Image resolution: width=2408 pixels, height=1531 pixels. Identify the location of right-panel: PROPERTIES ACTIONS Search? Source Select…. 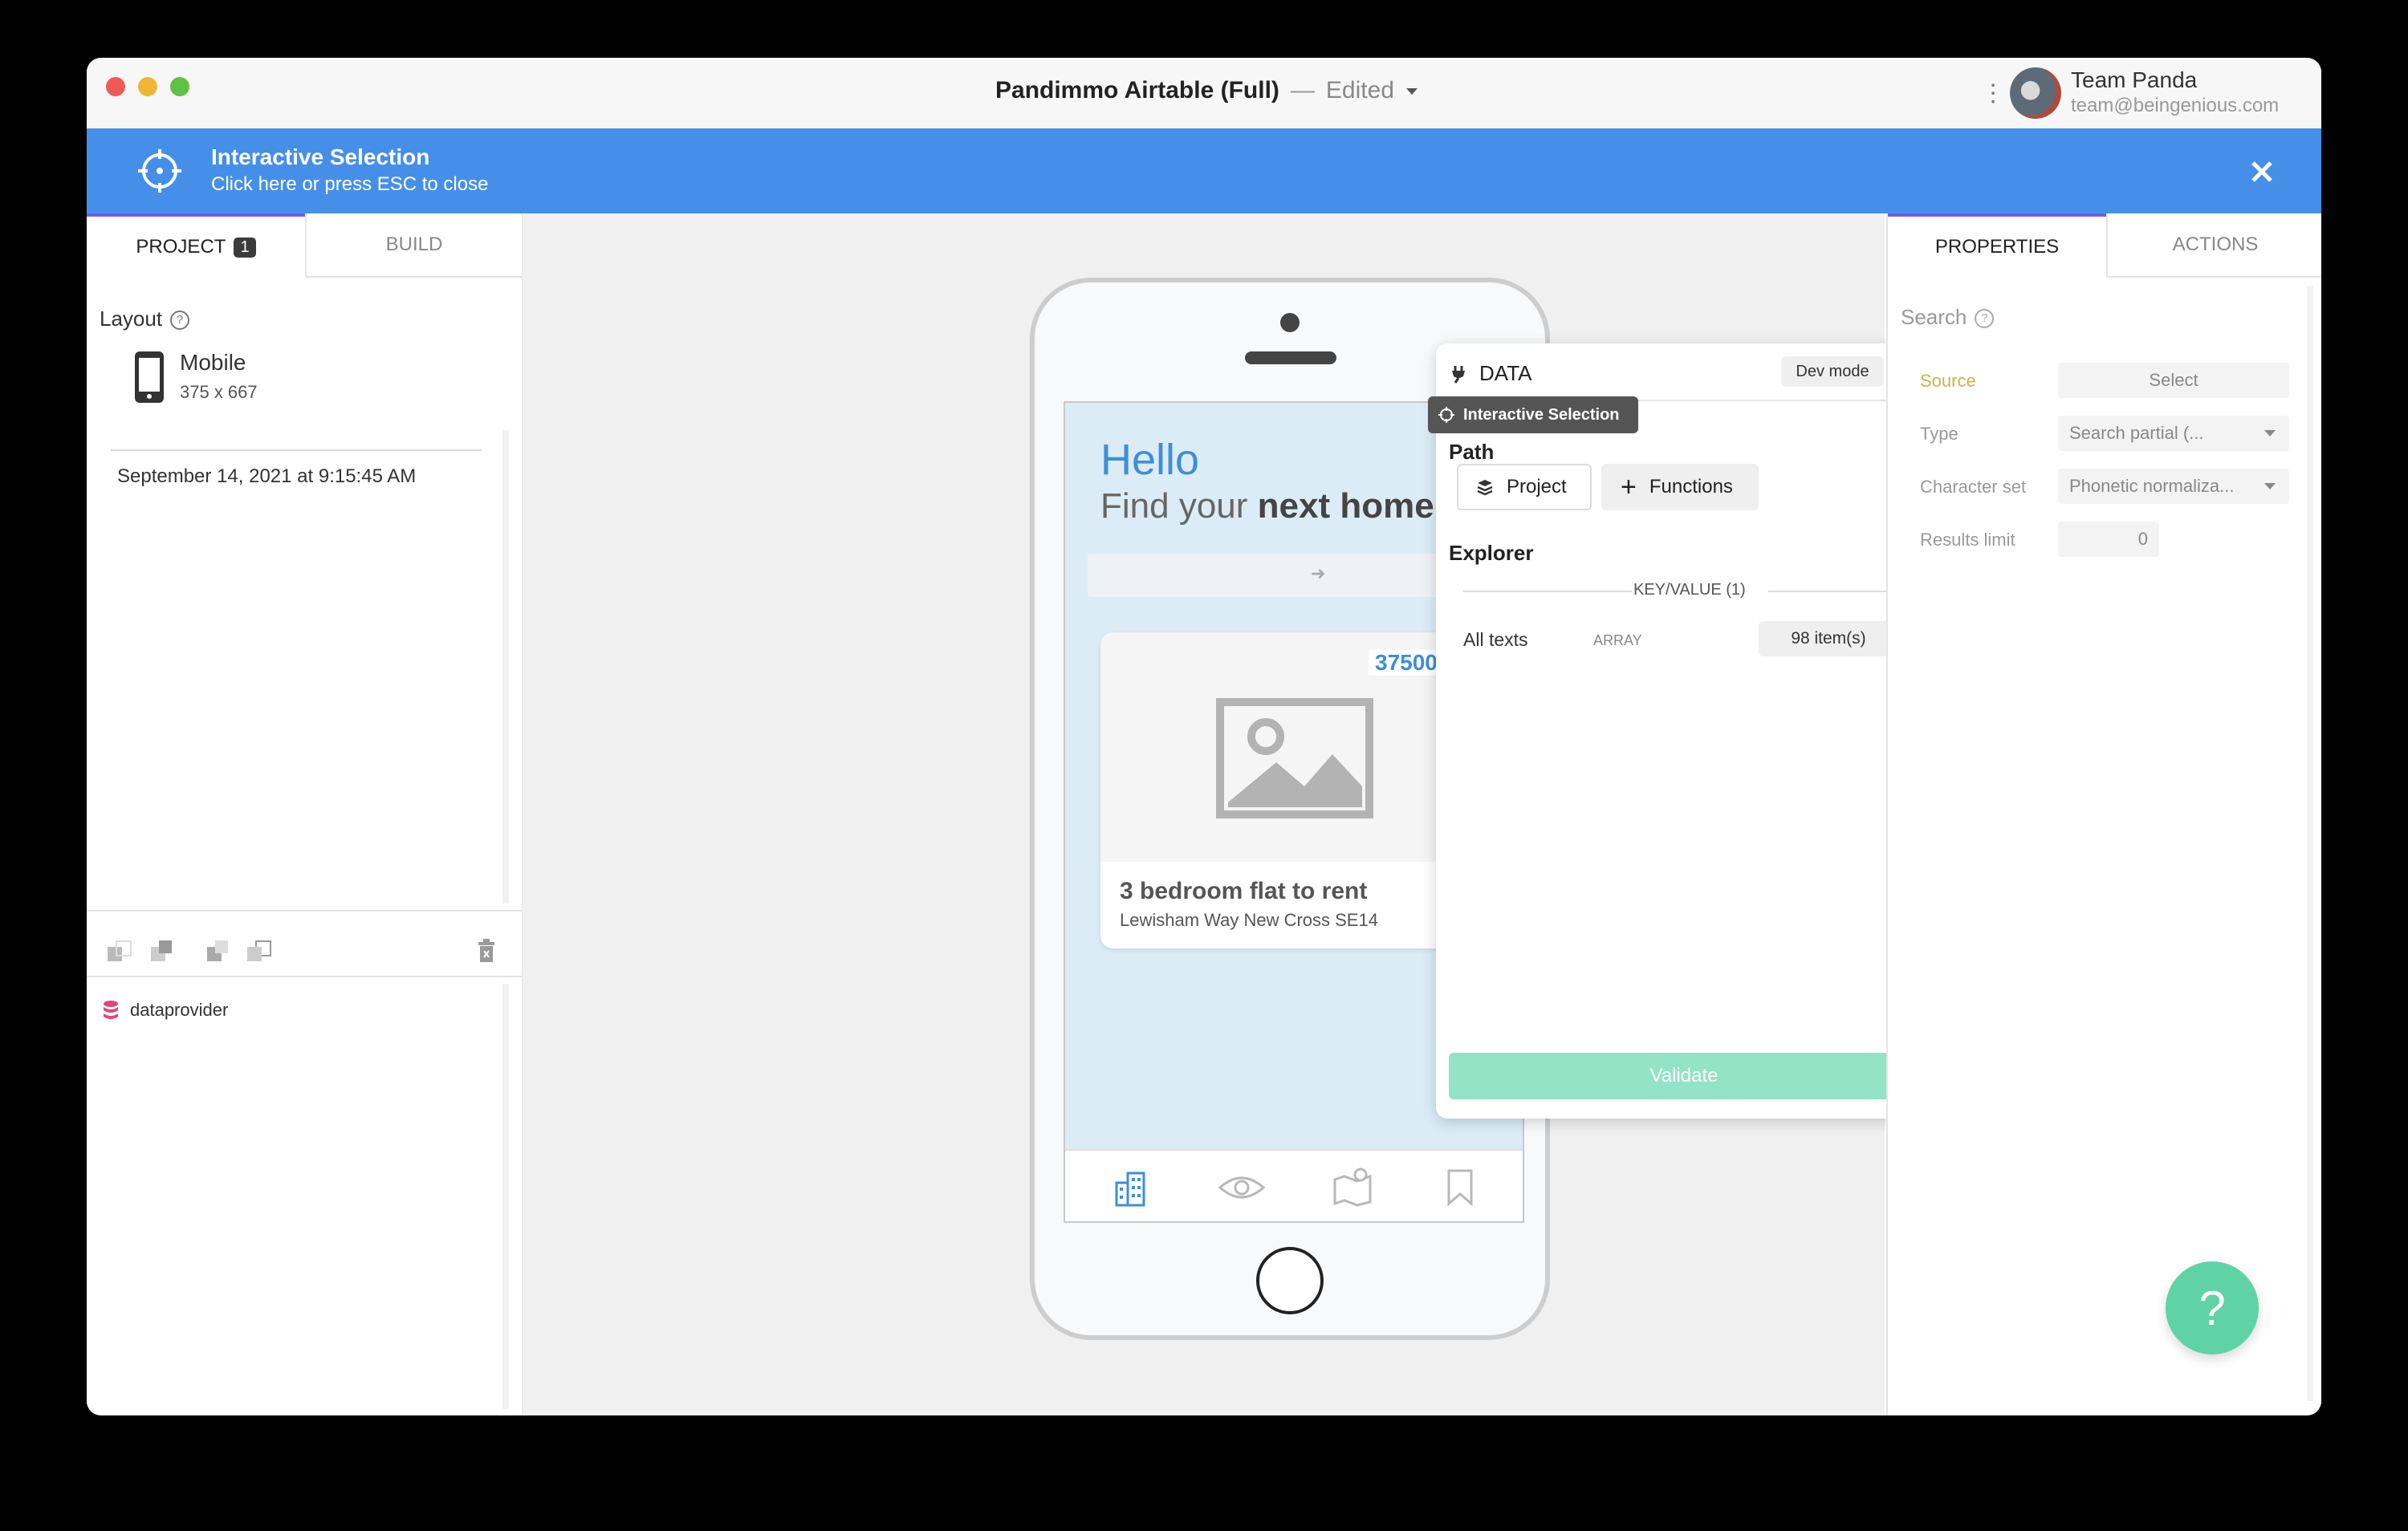
(2103, 814).